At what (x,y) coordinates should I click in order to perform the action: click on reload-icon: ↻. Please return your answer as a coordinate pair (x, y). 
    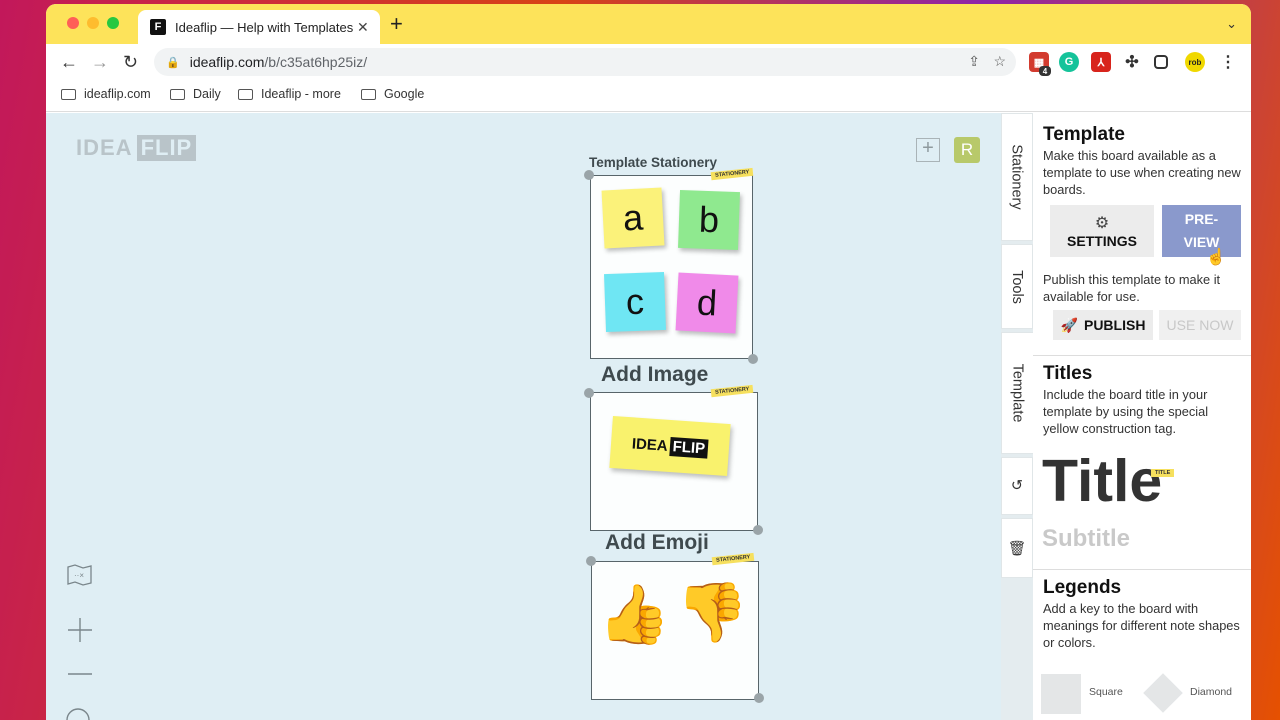
    Looking at the image, I should click on (130, 62).